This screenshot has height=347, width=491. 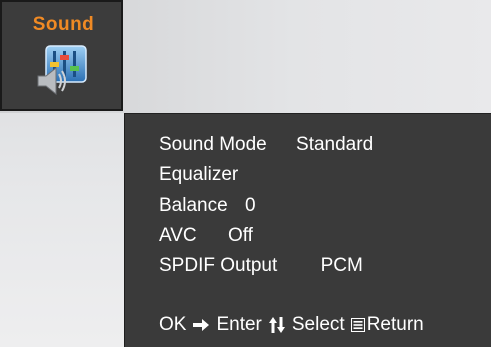 What do you see at coordinates (62, 70) in the screenshot?
I see `speaker-equalizer-icon` at bounding box center [62, 70].